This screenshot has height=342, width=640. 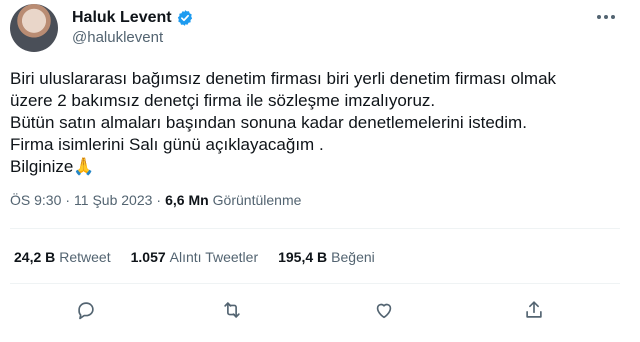 What do you see at coordinates (320, 312) in the screenshot?
I see `tweet-actions` at bounding box center [320, 312].